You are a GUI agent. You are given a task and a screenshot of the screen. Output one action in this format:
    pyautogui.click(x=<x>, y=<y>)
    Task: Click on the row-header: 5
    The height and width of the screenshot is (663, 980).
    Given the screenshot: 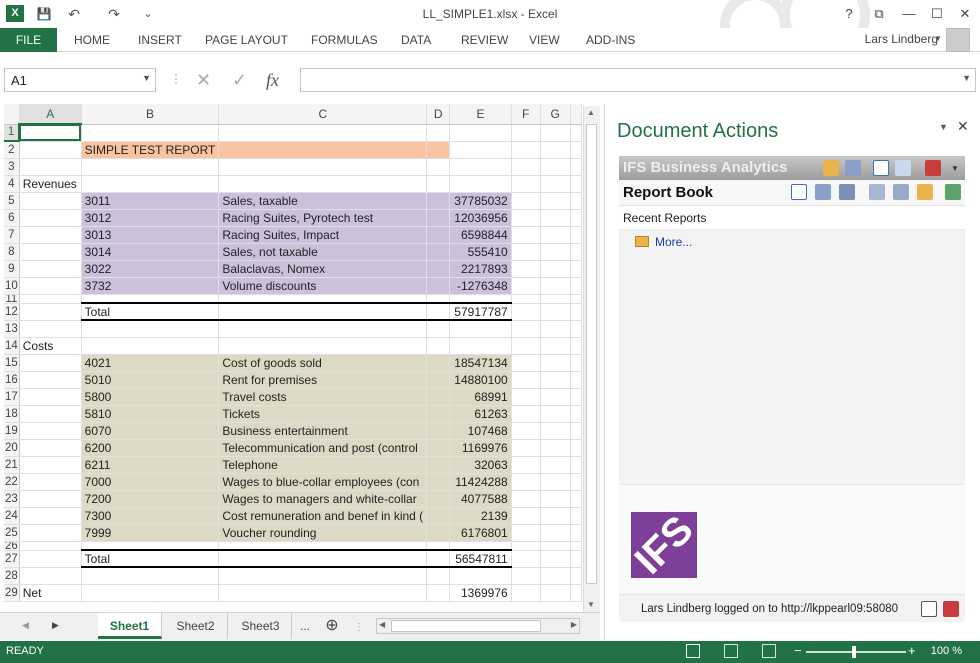 What is the action you would take?
    pyautogui.click(x=12, y=201)
    